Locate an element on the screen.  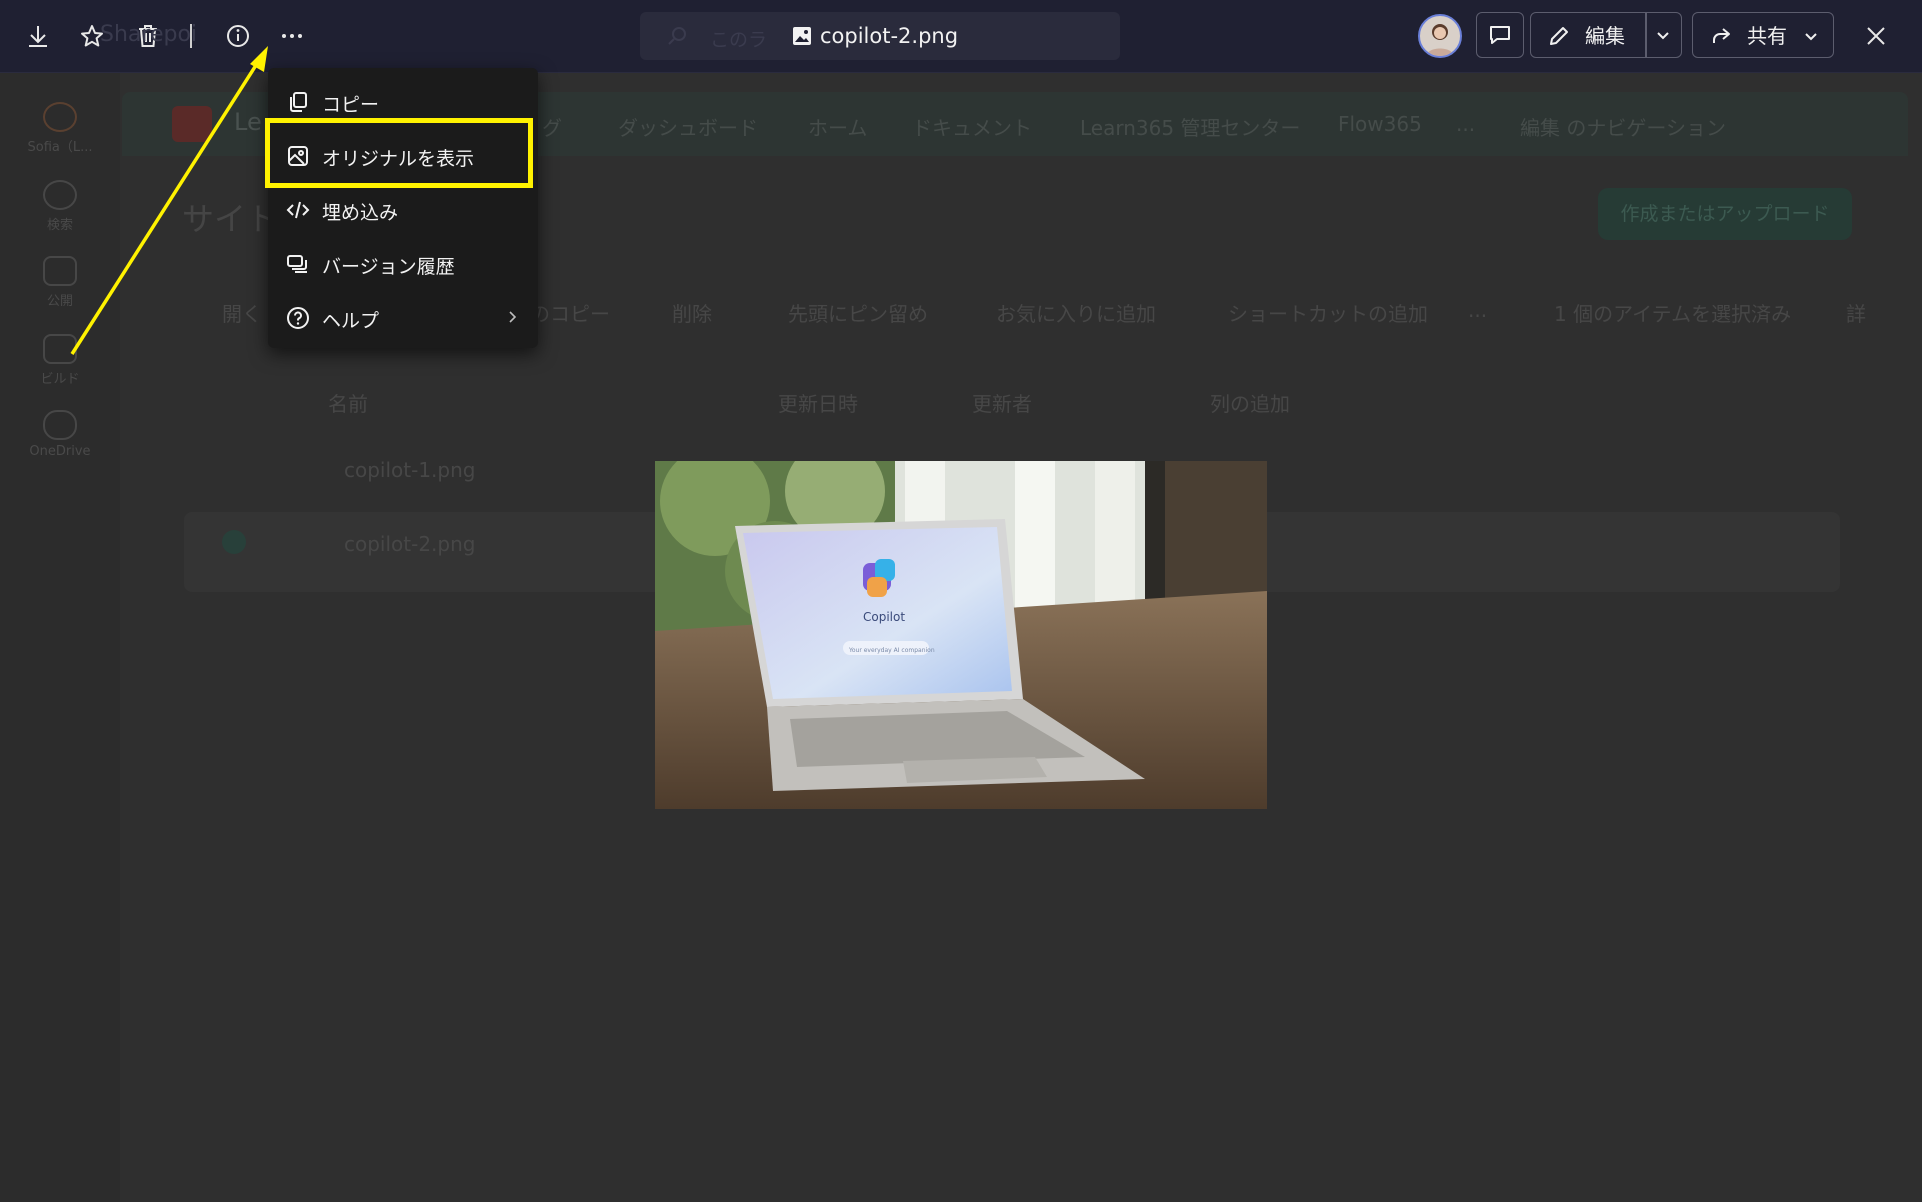
annotation-arrow is located at coordinates (169, 200).